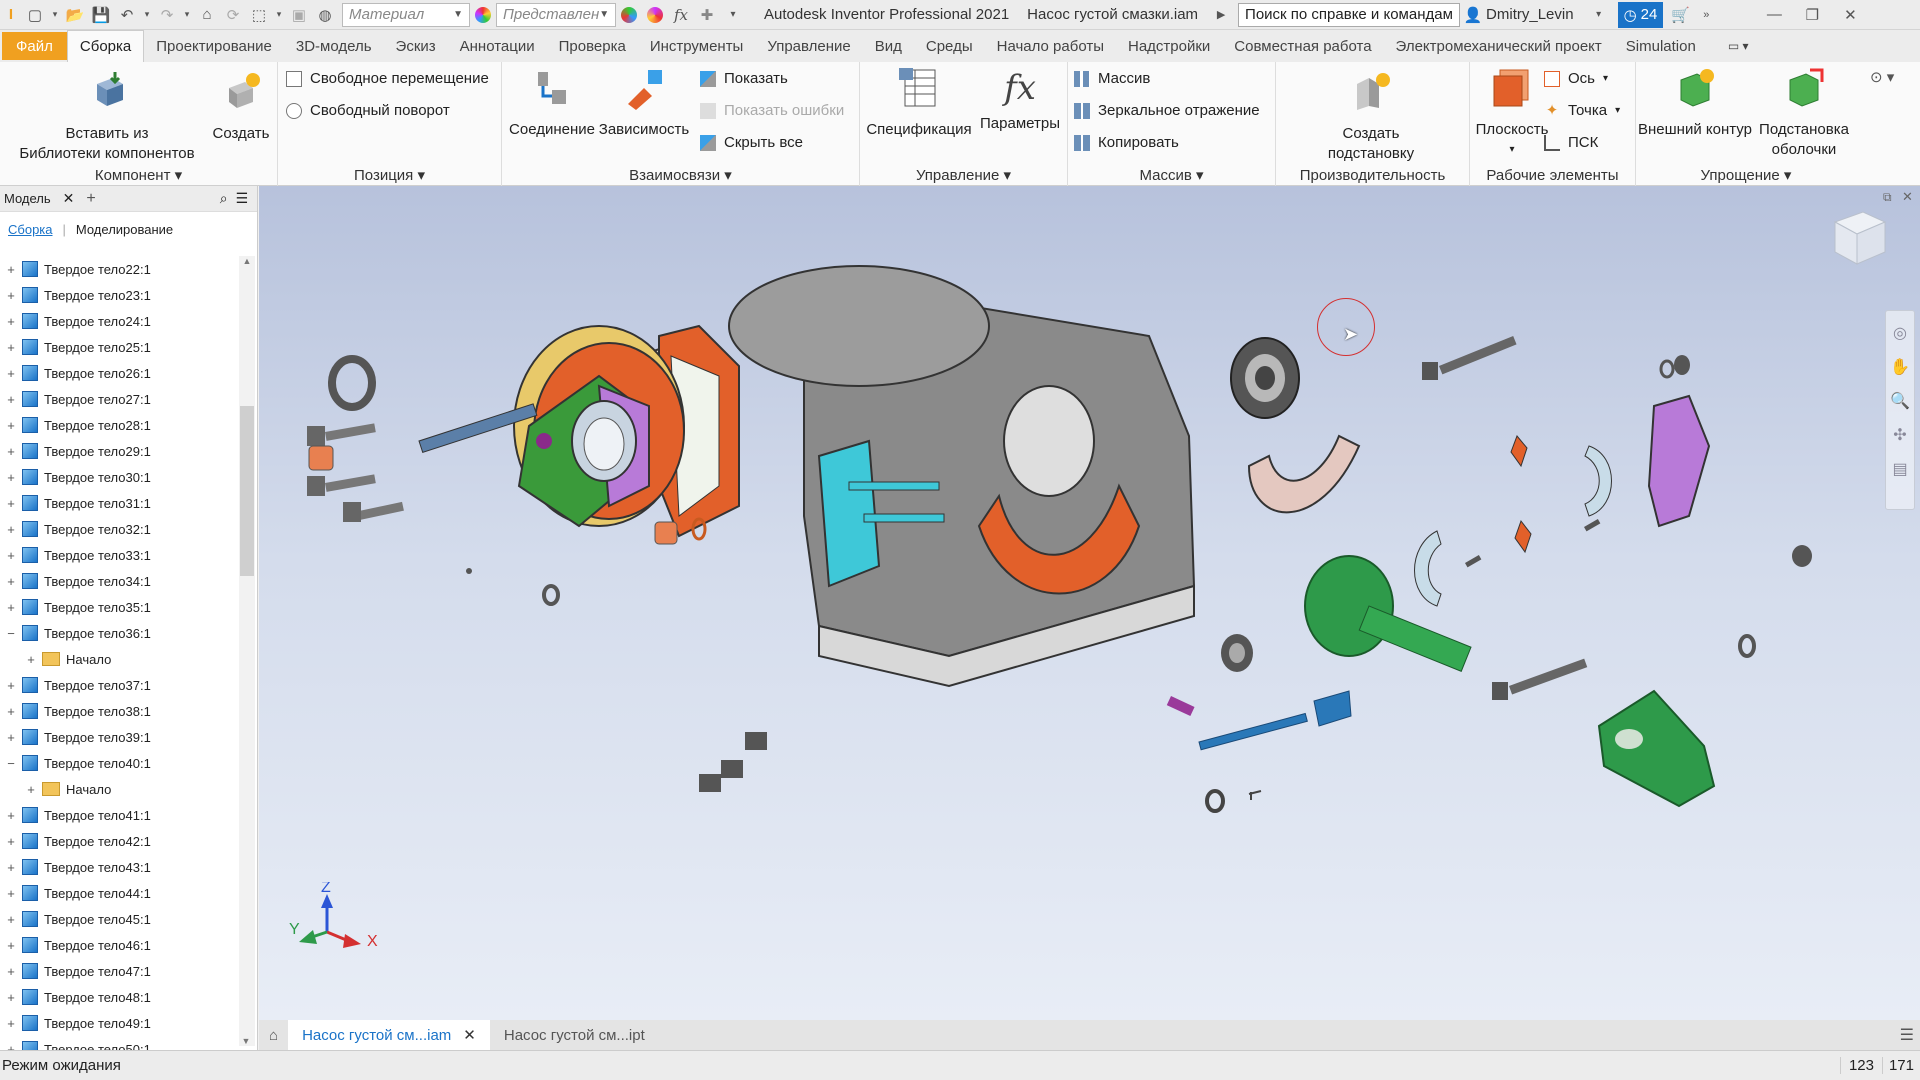 The image size is (1920, 1080). I want to click on browser-close-icon: ✕, so click(69, 198).